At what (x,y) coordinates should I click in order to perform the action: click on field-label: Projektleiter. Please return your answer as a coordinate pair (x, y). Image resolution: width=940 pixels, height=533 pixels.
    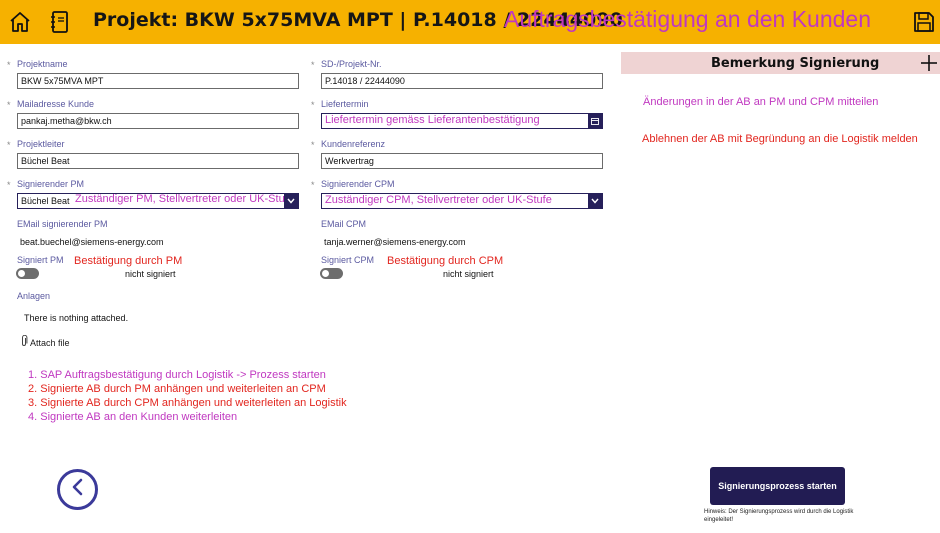
    Looking at the image, I should click on (41, 144).